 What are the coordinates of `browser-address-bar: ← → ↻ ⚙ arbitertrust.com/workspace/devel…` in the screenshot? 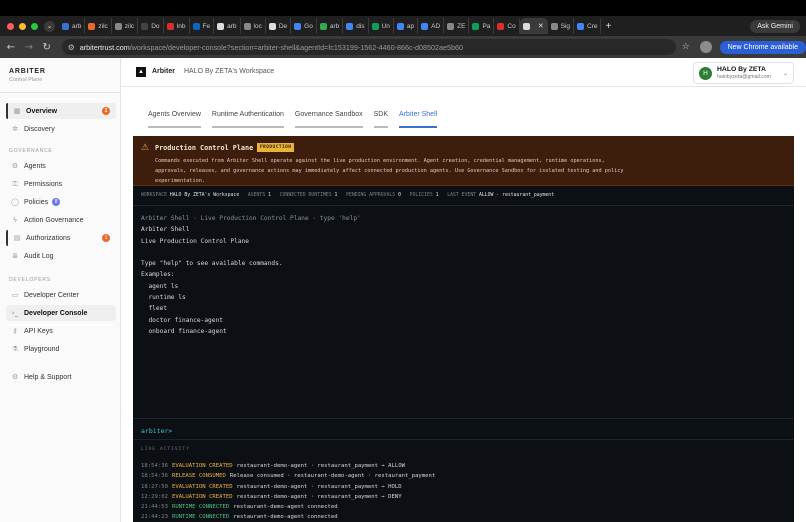 It's located at (403, 47).